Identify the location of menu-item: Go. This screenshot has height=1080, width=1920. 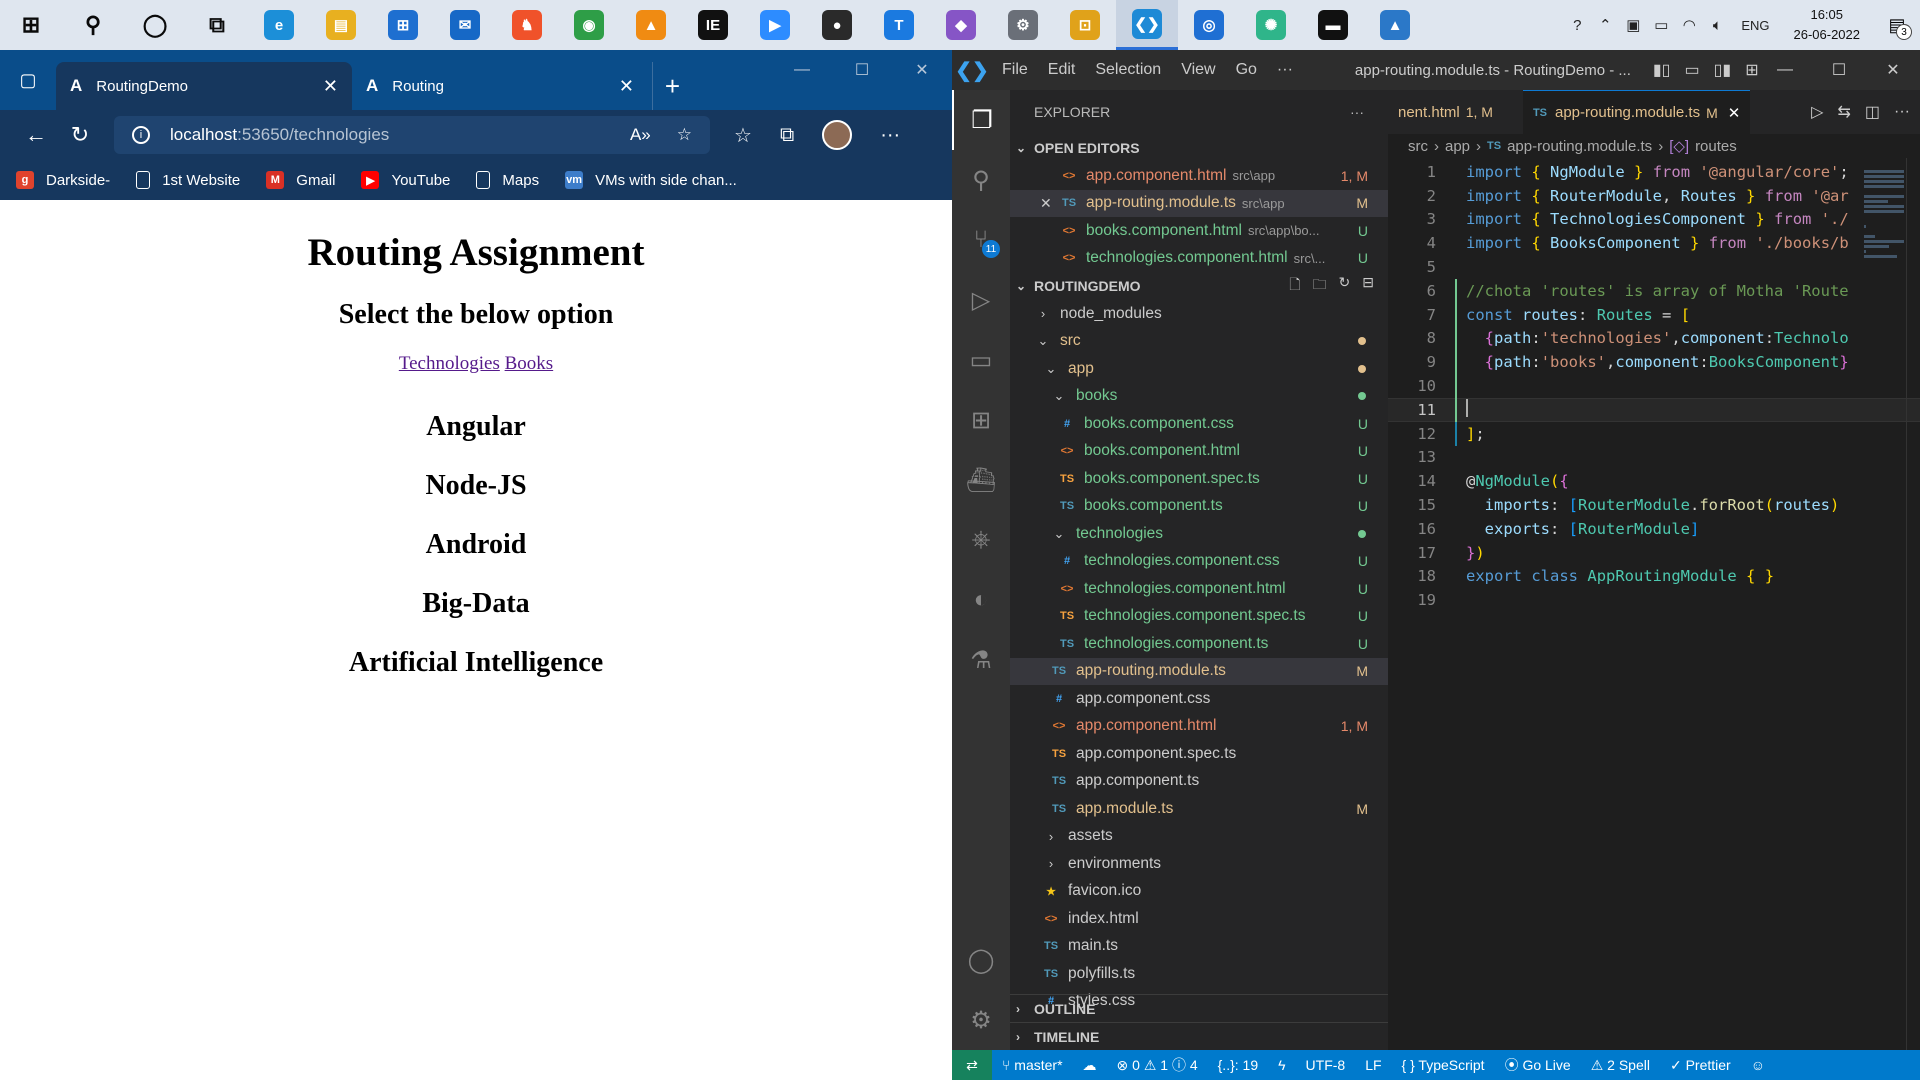
(1246, 70).